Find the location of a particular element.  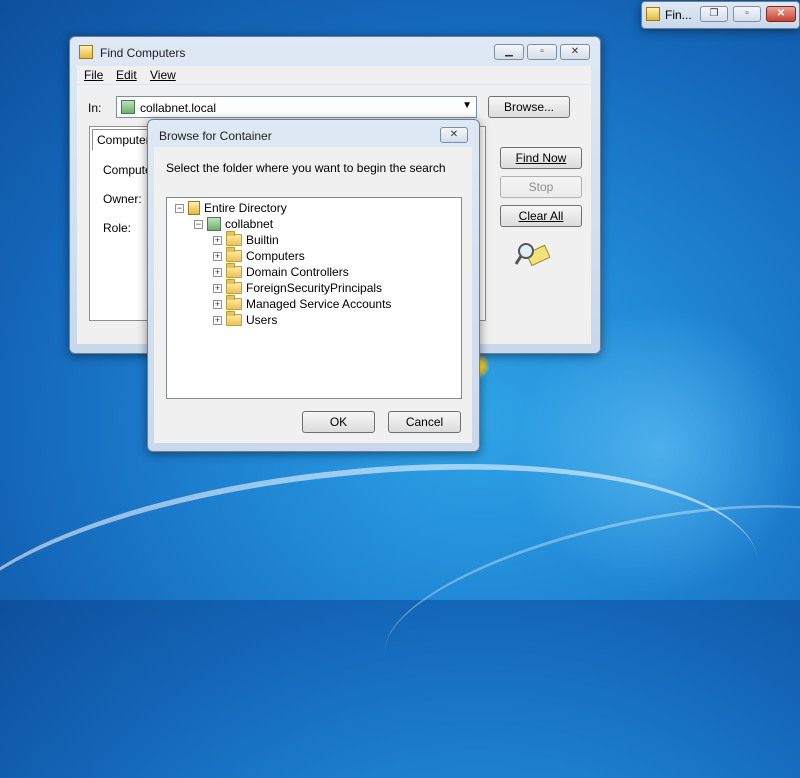

directory-icon is located at coordinates (194, 208).